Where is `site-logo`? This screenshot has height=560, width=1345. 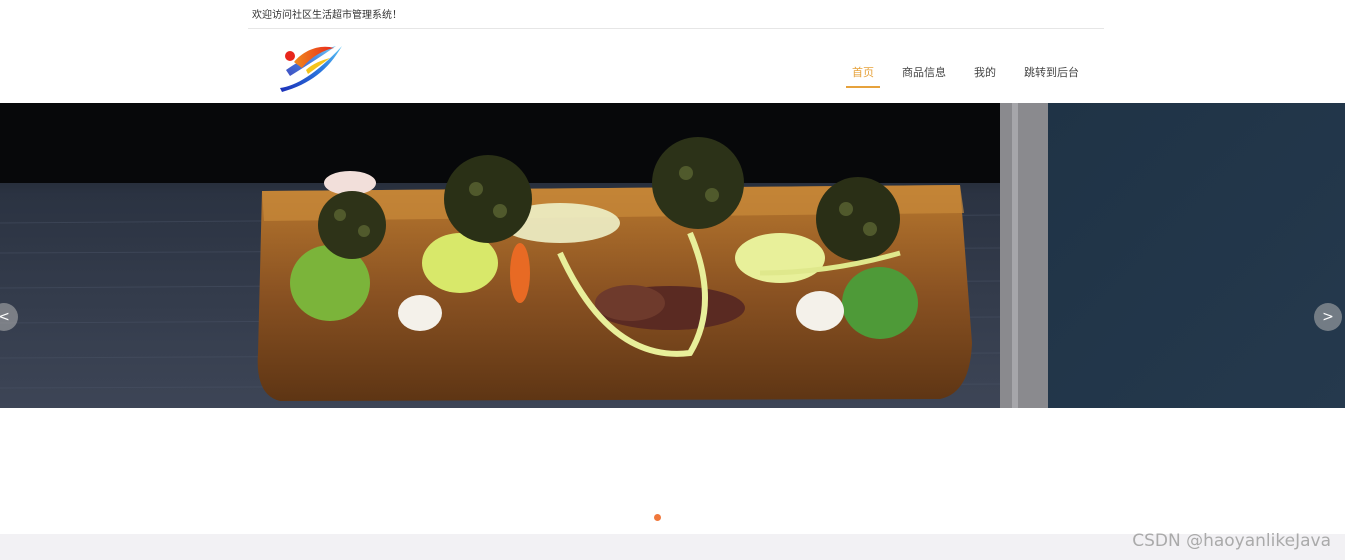 site-logo is located at coordinates (311, 67).